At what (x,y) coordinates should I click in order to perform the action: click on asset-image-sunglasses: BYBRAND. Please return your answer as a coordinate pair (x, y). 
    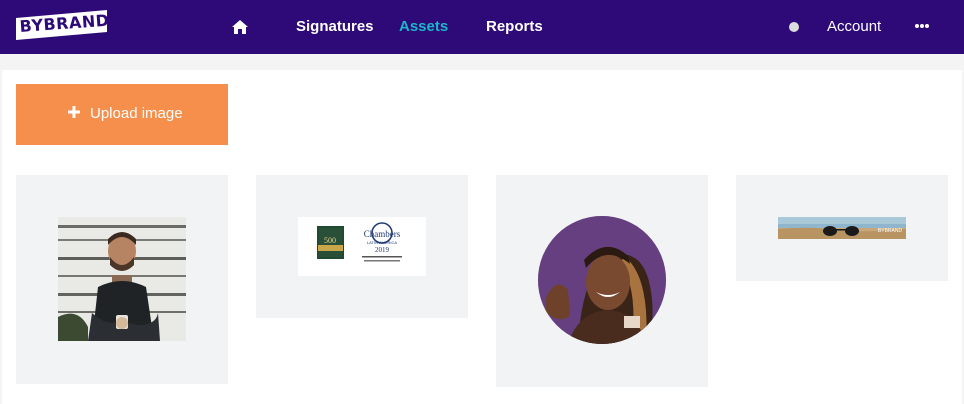
    Looking at the image, I should click on (842, 228).